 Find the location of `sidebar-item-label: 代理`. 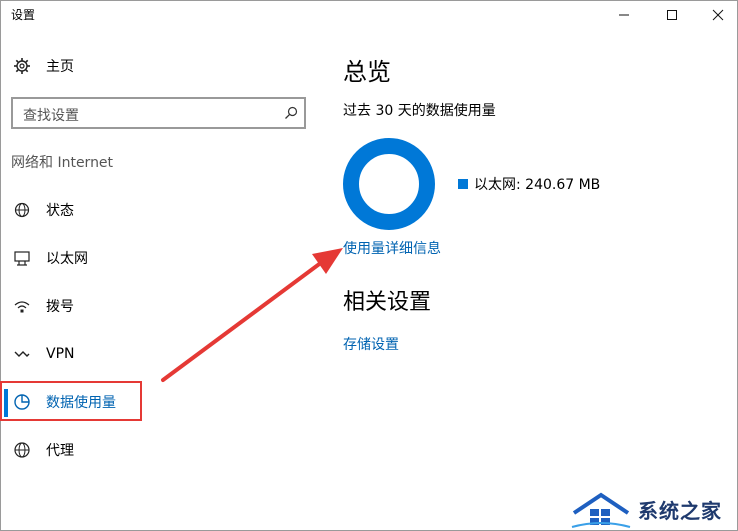

sidebar-item-label: 代理 is located at coordinates (60, 451).